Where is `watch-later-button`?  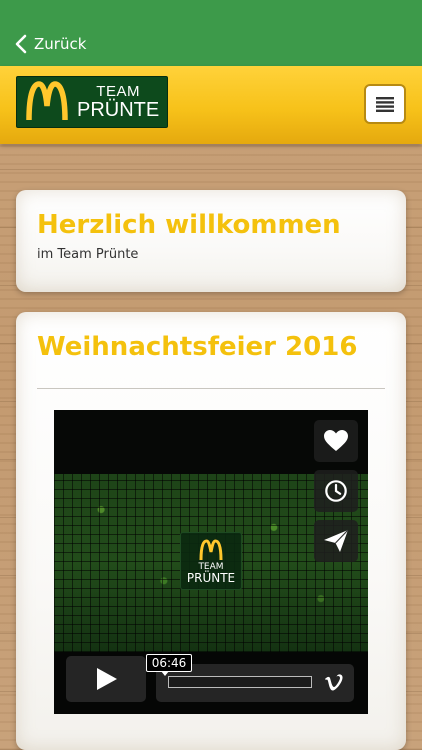
watch-later-button is located at coordinates (336, 491).